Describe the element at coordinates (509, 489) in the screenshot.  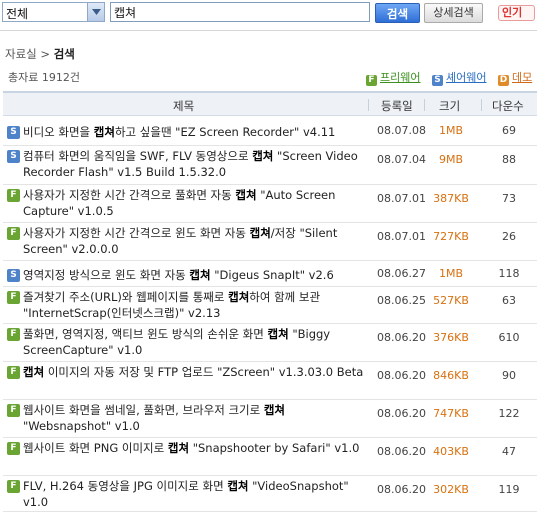
I see `result-downloads: 119` at that location.